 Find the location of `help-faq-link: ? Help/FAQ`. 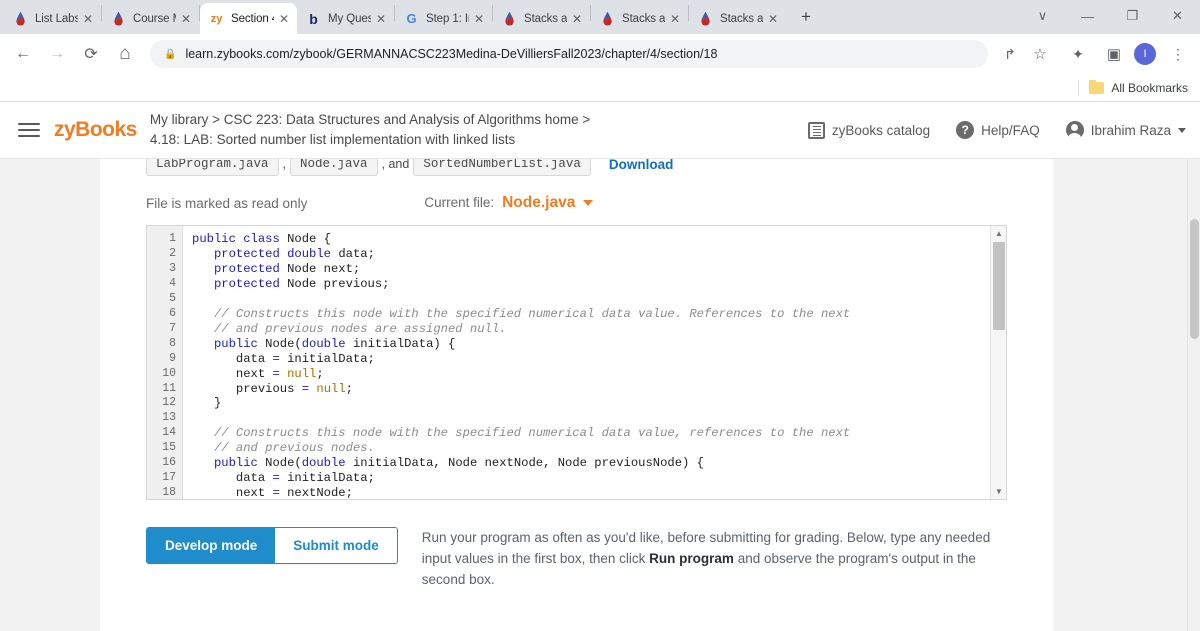

help-faq-link: ? Help/FAQ is located at coordinates (998, 130).